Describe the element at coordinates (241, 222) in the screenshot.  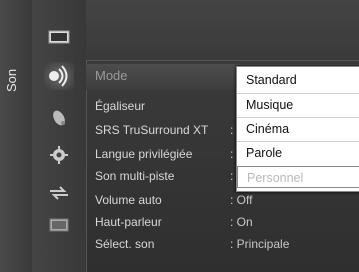
I see `menu-item-value: : On` at that location.